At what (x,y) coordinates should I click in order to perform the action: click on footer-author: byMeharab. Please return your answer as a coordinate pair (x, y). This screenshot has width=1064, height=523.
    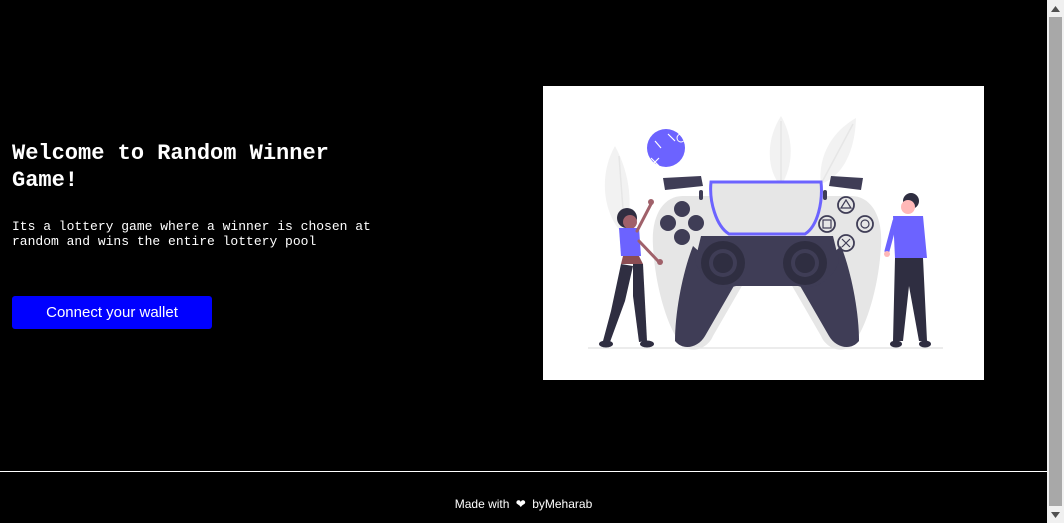
    Looking at the image, I should click on (562, 504).